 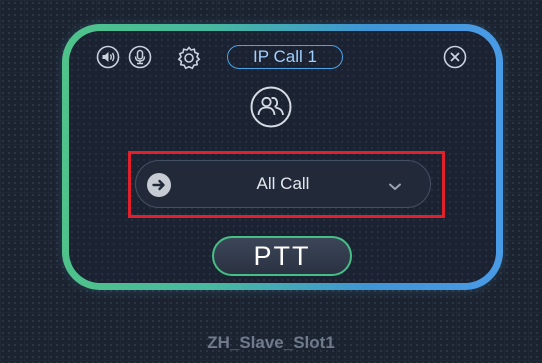 What do you see at coordinates (285, 57) in the screenshot?
I see `call-title: IP Call 1` at bounding box center [285, 57].